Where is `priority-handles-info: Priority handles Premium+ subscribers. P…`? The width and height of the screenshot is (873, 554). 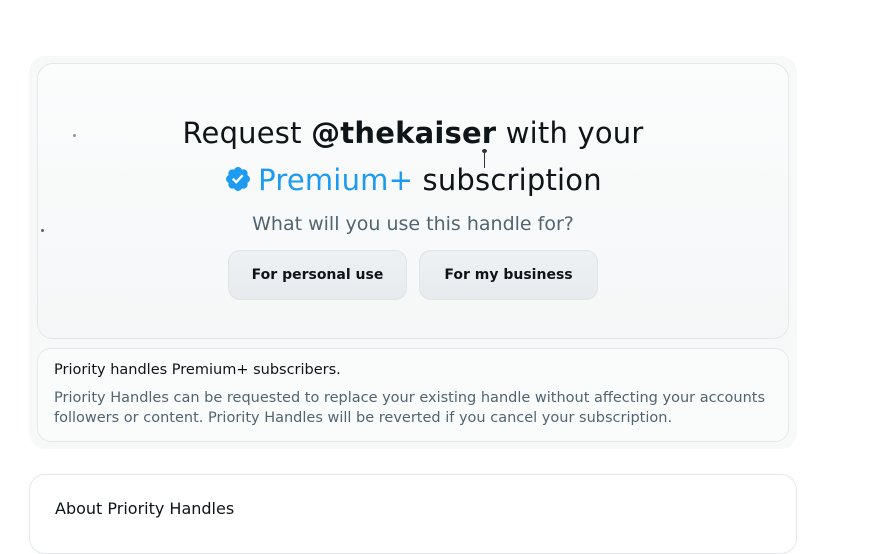
priority-handles-info: Priority handles Premium+ subscribers. P… is located at coordinates (413, 395).